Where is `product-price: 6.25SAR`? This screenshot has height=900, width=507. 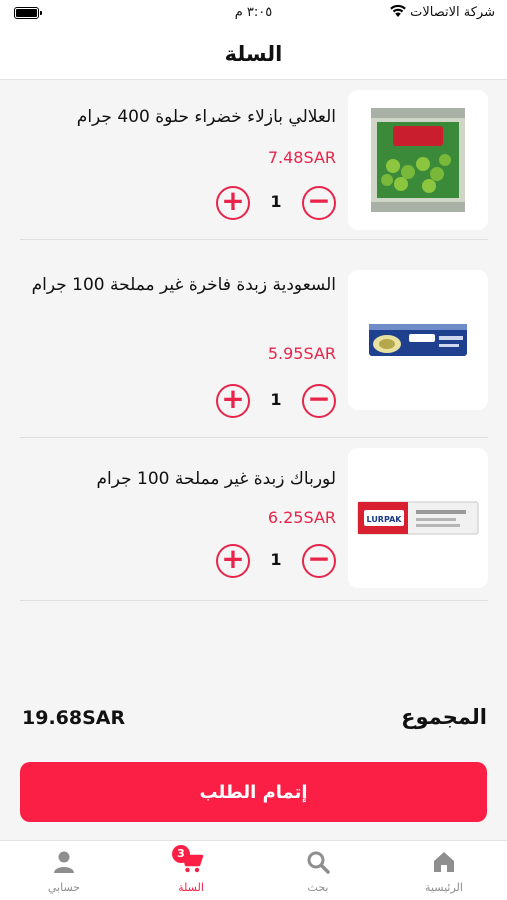
product-price: 6.25SAR is located at coordinates (301, 517).